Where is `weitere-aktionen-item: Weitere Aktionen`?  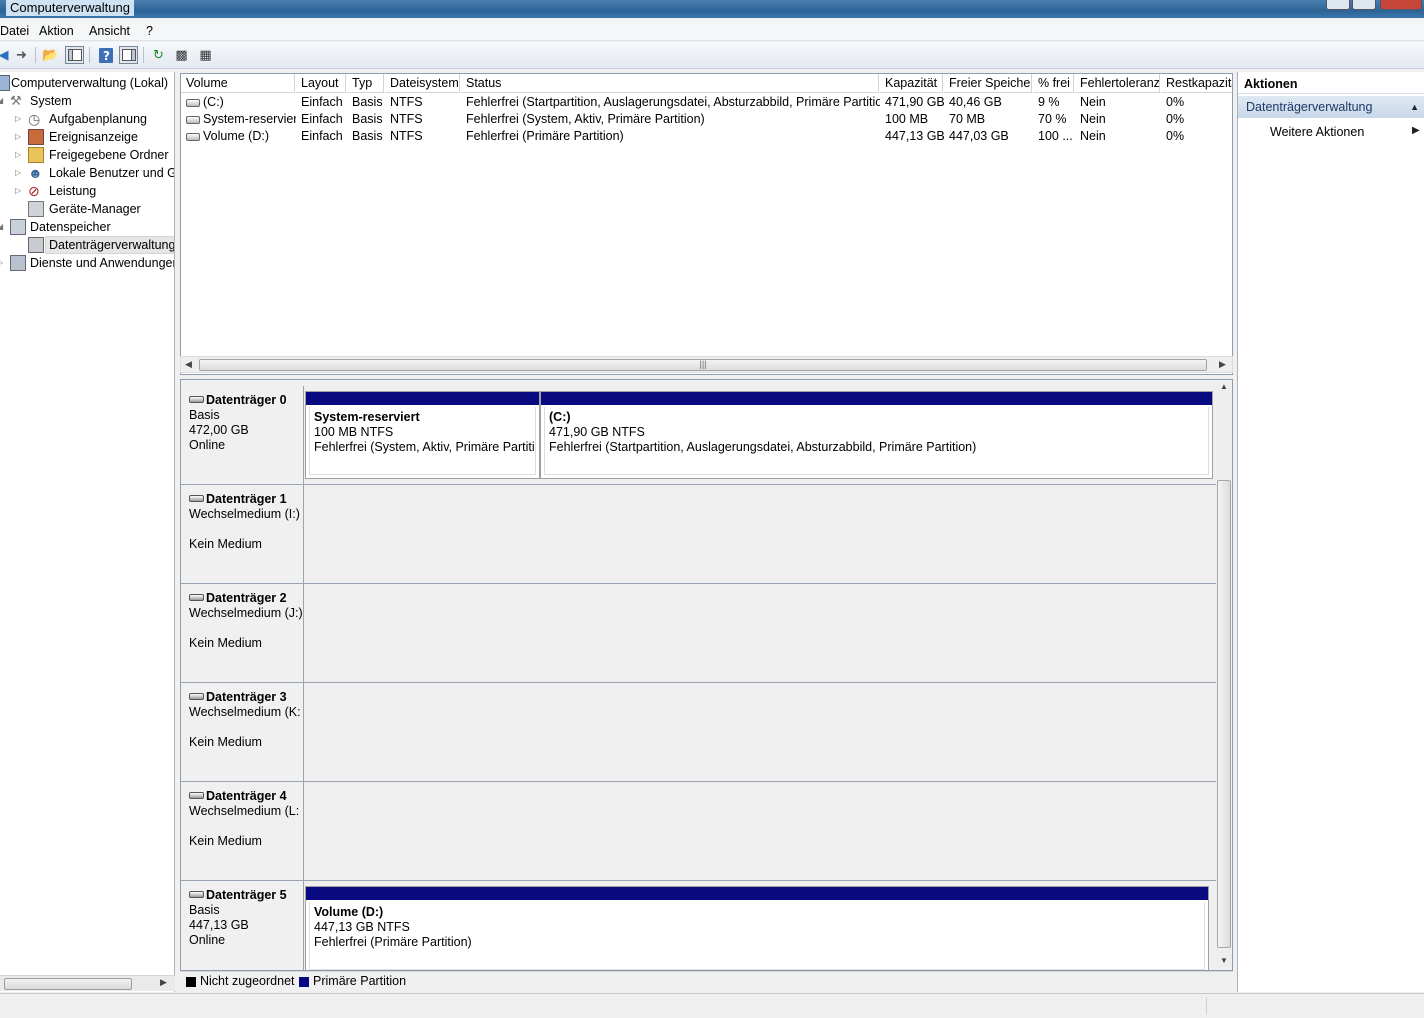
weitere-aktionen-item: Weitere Aktionen is located at coordinates (1317, 132).